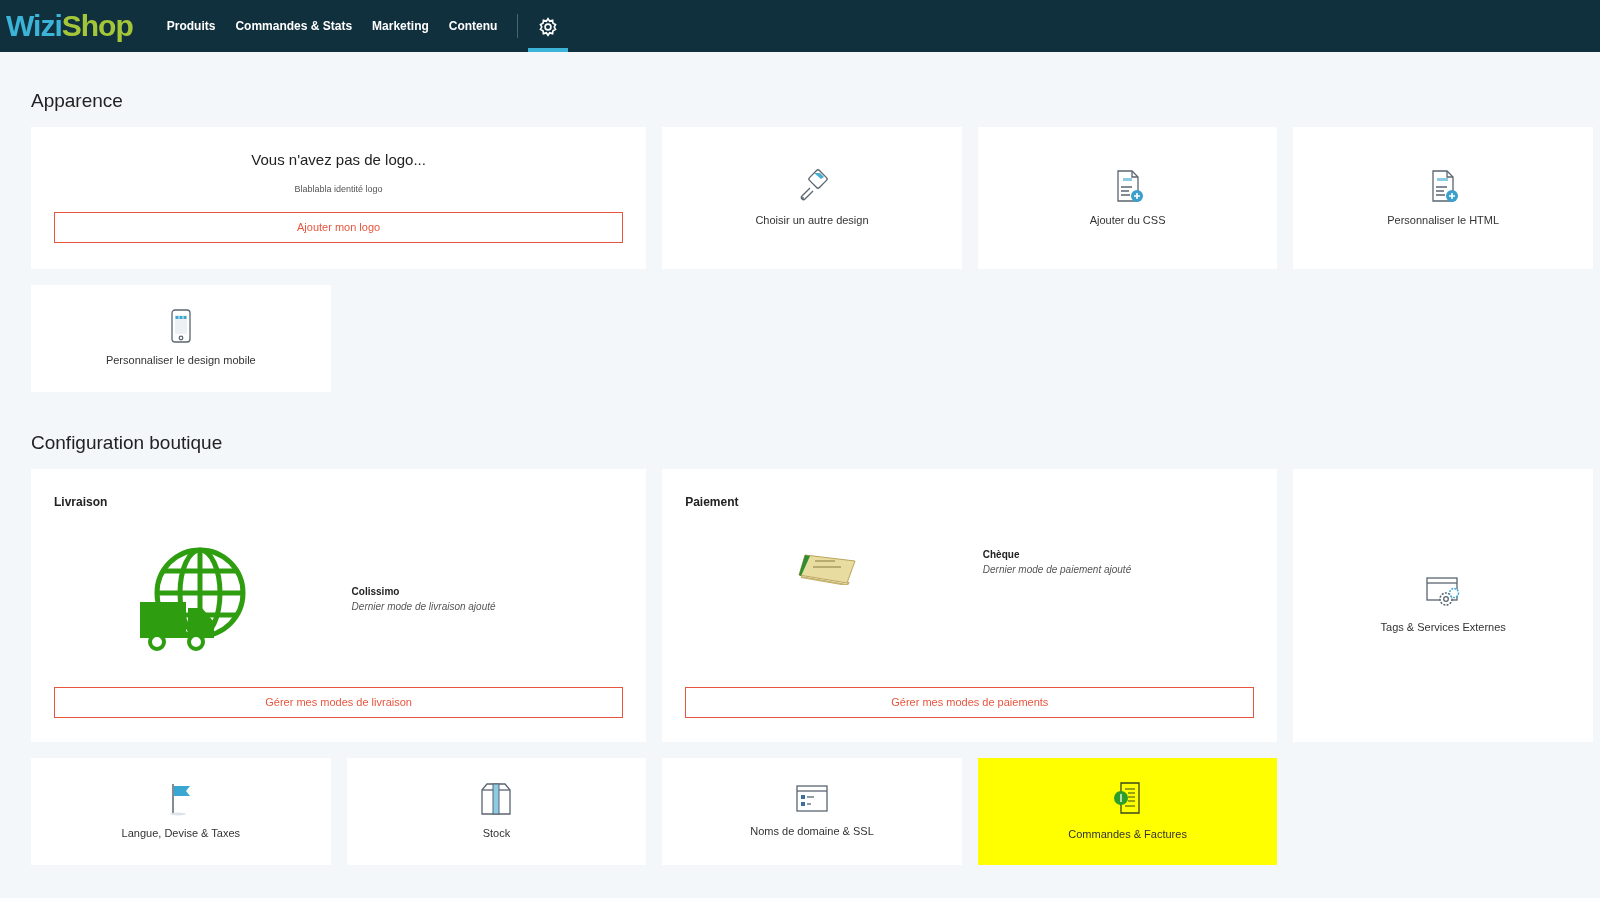 The height and width of the screenshot is (898, 1600). I want to click on gear-icon, so click(548, 26).